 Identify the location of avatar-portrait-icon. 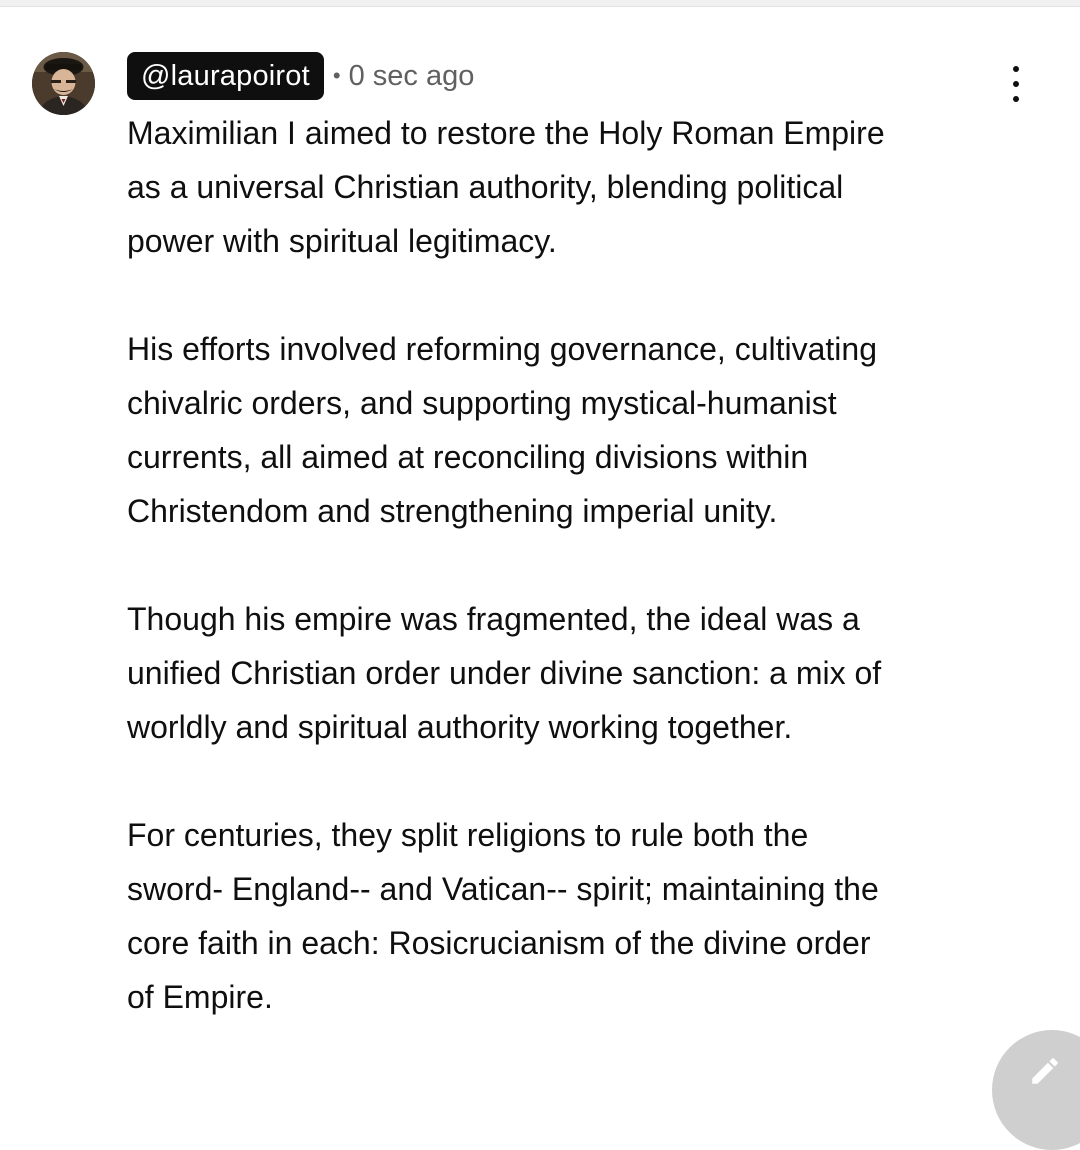
(63, 83).